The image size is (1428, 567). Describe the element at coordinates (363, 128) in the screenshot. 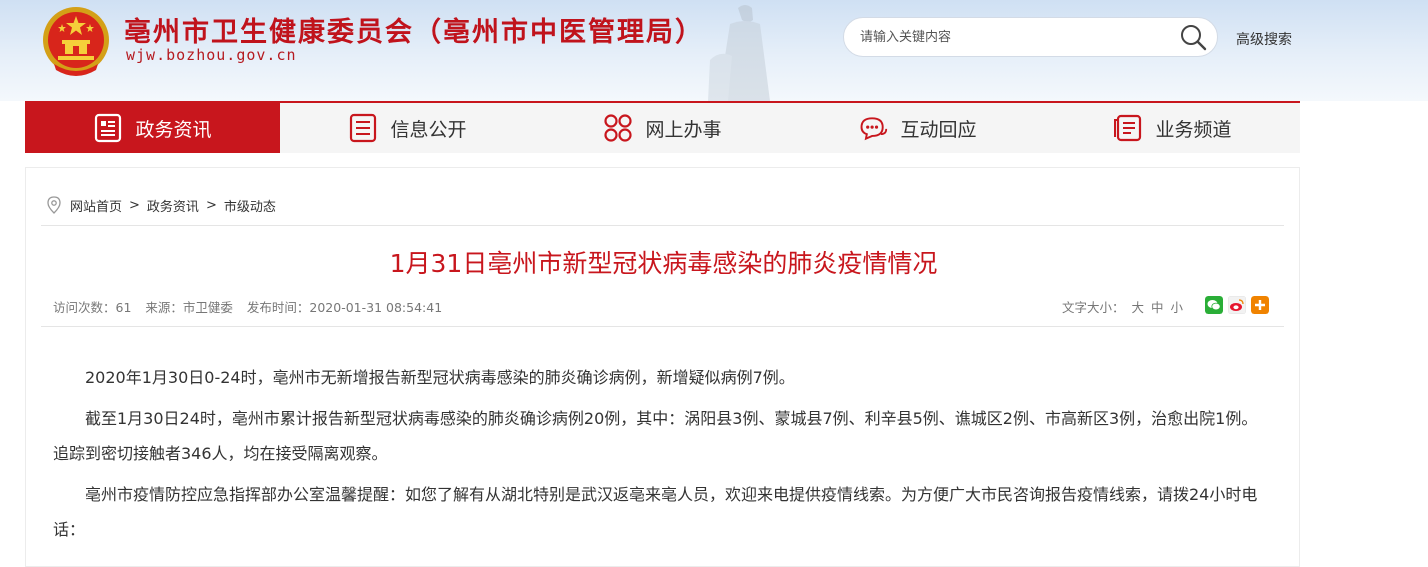

I see `list-icon` at that location.